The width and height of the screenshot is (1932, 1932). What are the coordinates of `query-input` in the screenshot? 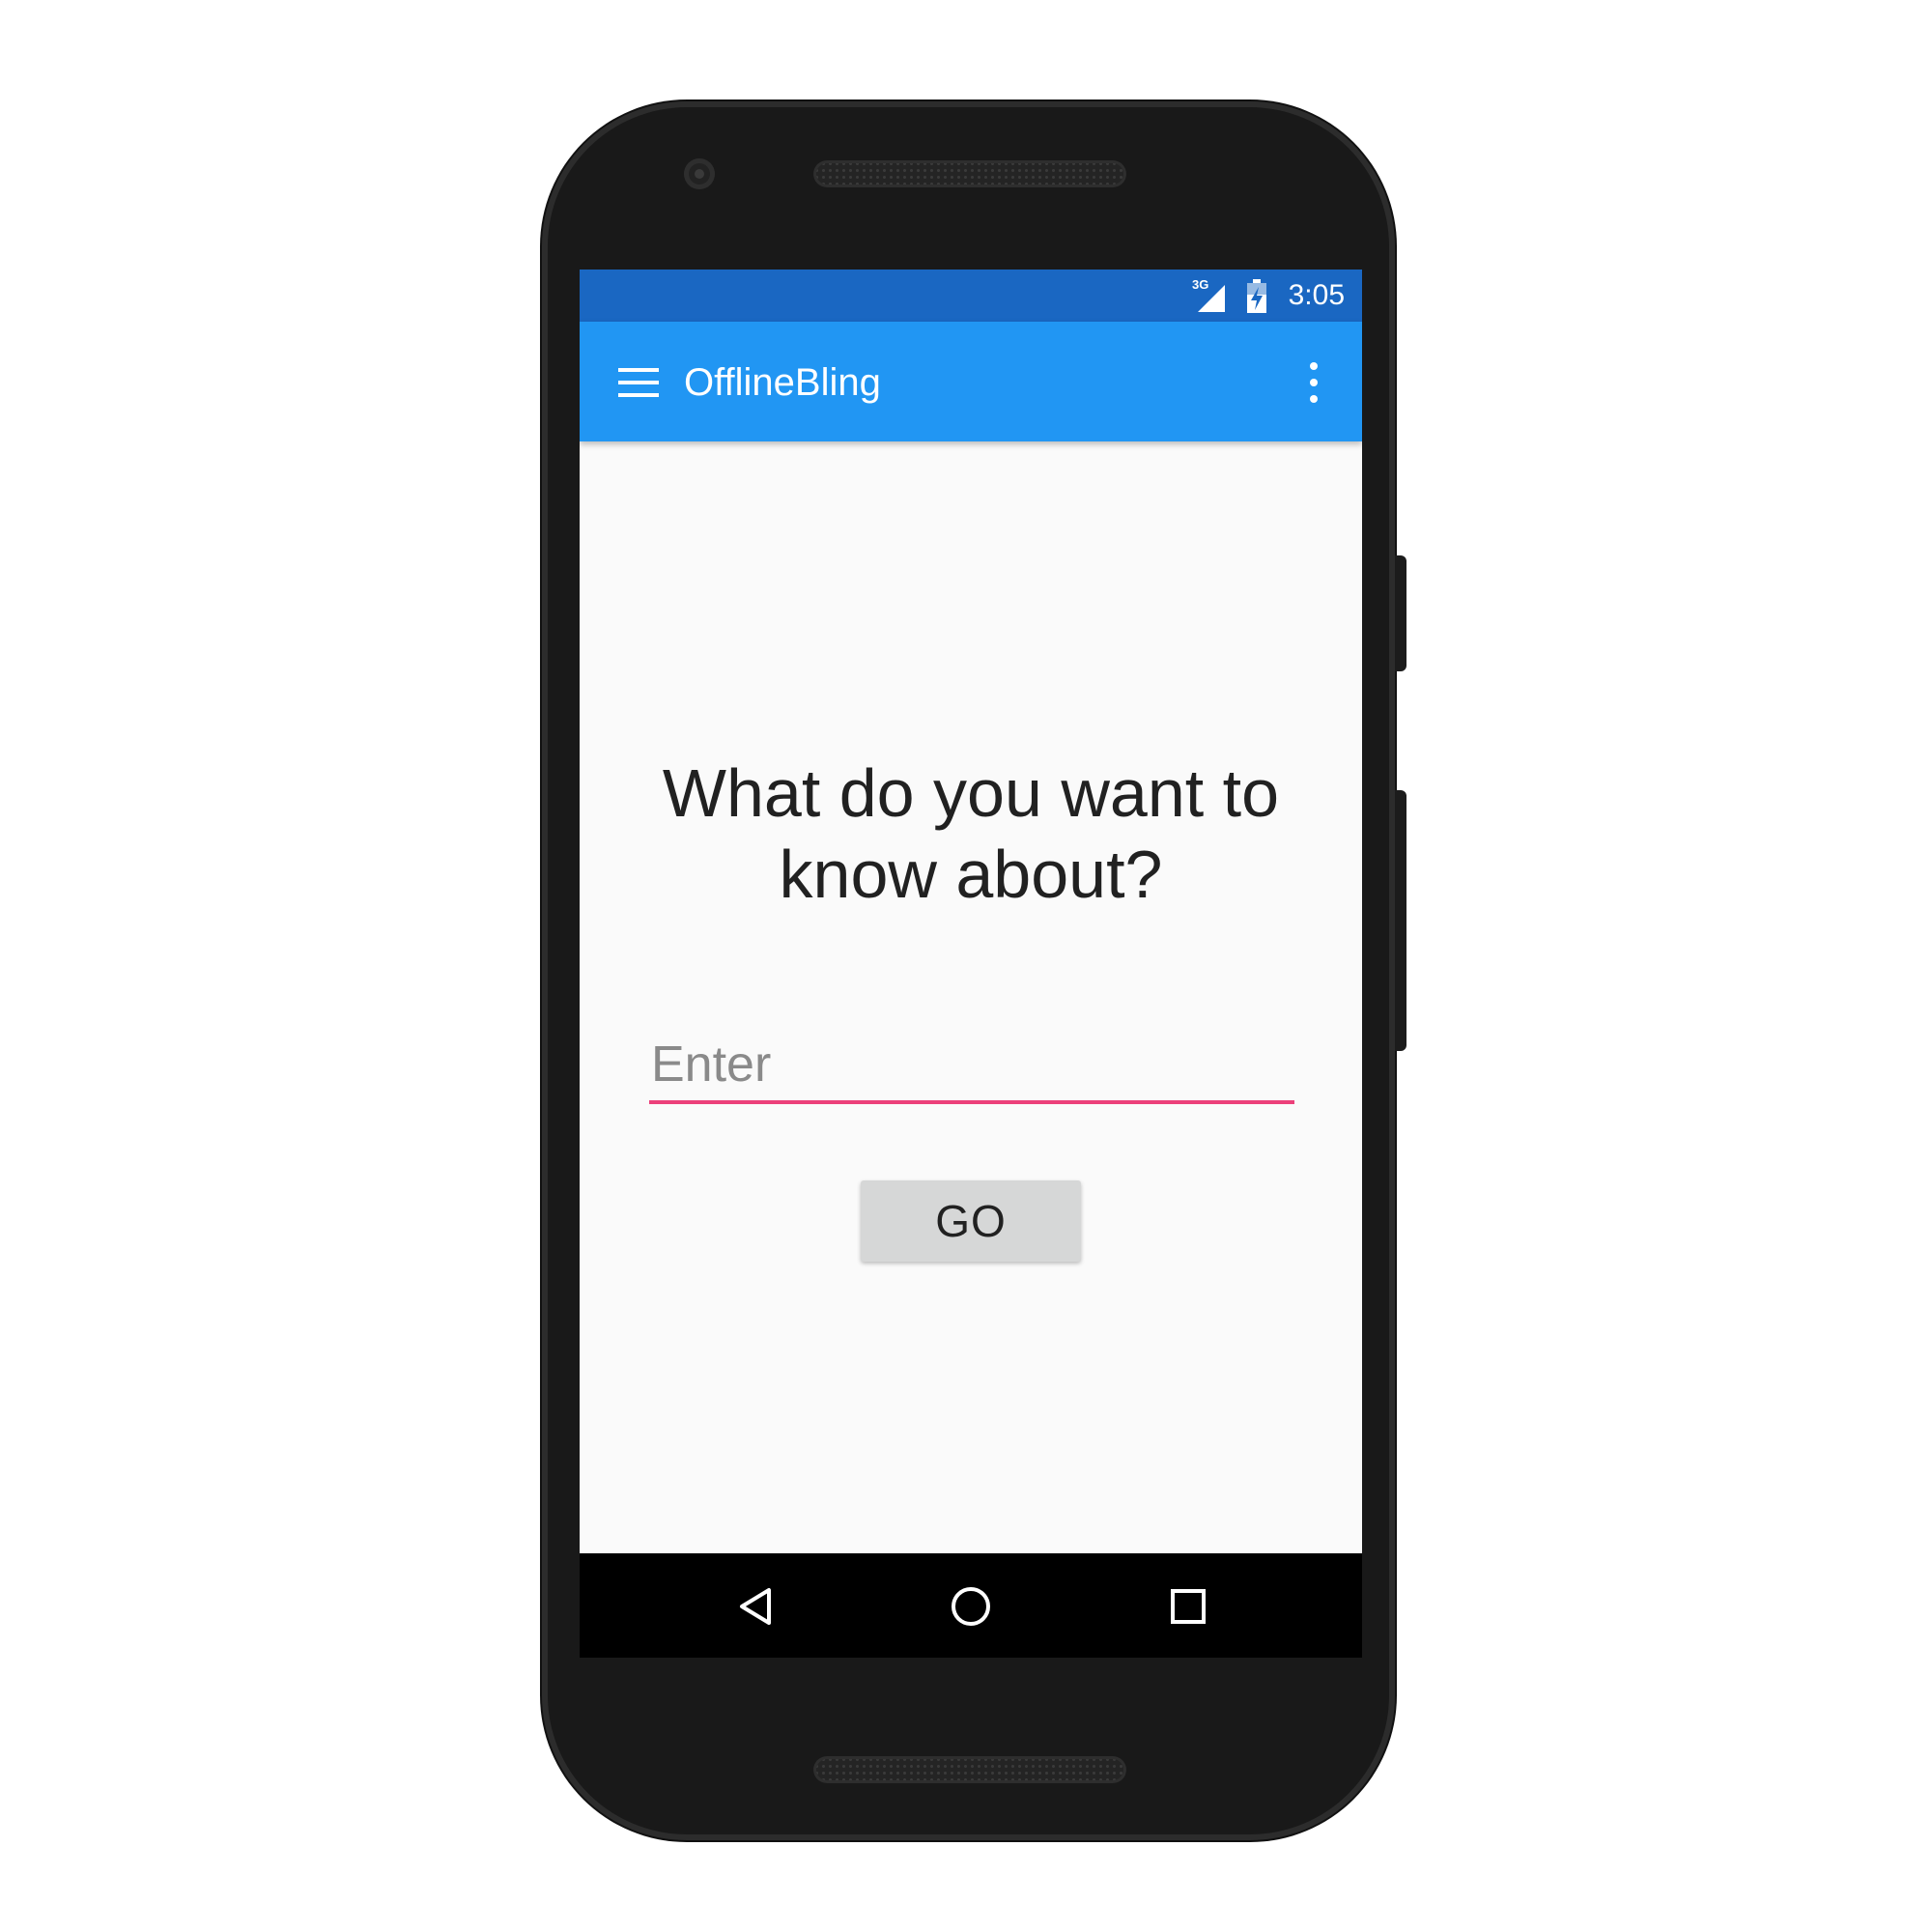 It's located at (971, 1068).